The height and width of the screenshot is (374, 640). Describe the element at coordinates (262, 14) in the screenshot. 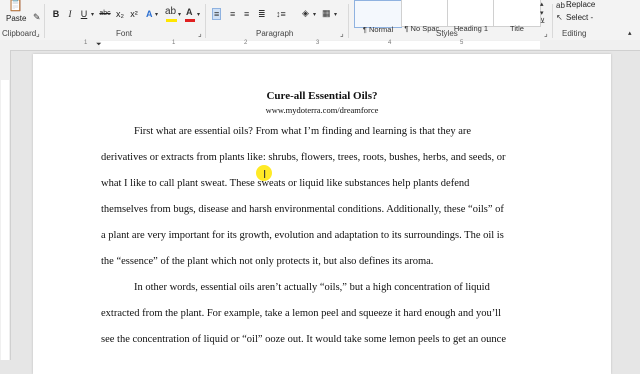

I see `justify-icon: ≣` at that location.